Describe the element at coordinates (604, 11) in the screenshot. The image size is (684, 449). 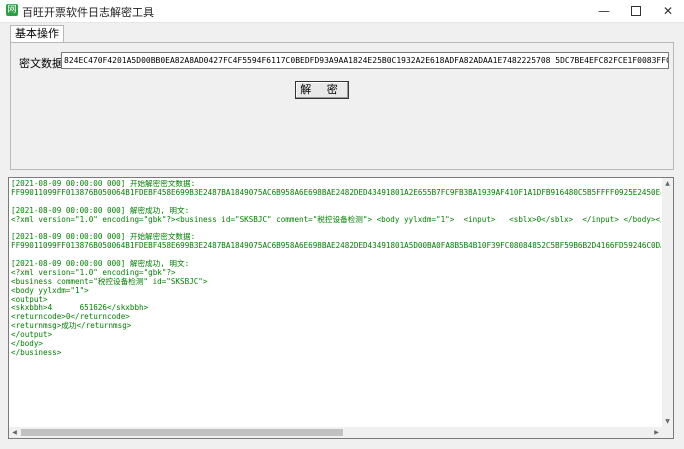
I see `minimize-button: —` at that location.